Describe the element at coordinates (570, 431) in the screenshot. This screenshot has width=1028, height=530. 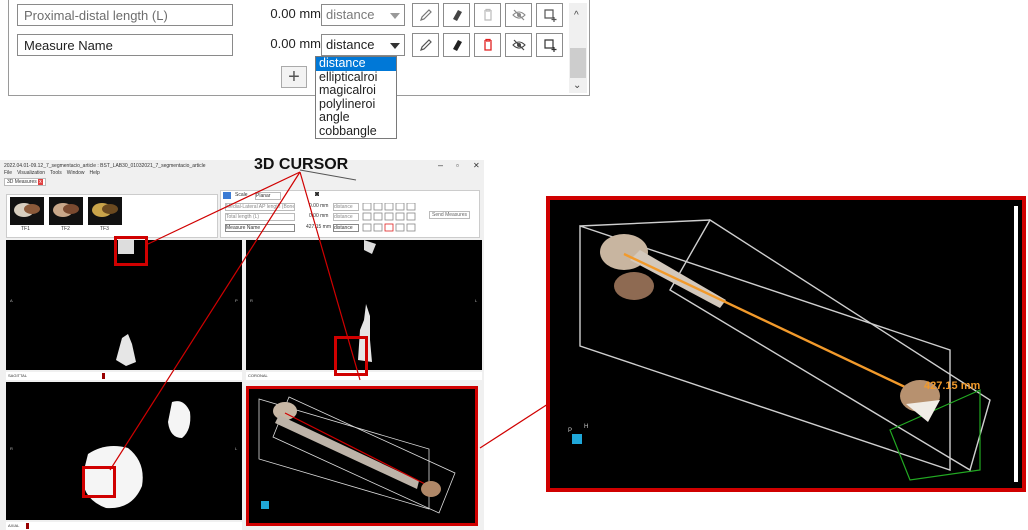
I see `svg-text: P` at that location.